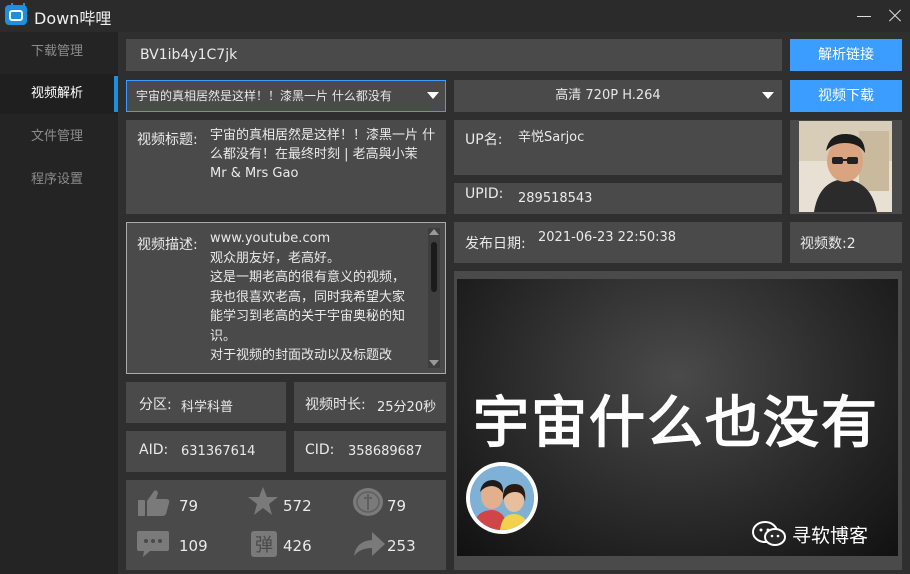  I want to click on cover-title-text: 宇宙什么也没有, so click(676, 423).